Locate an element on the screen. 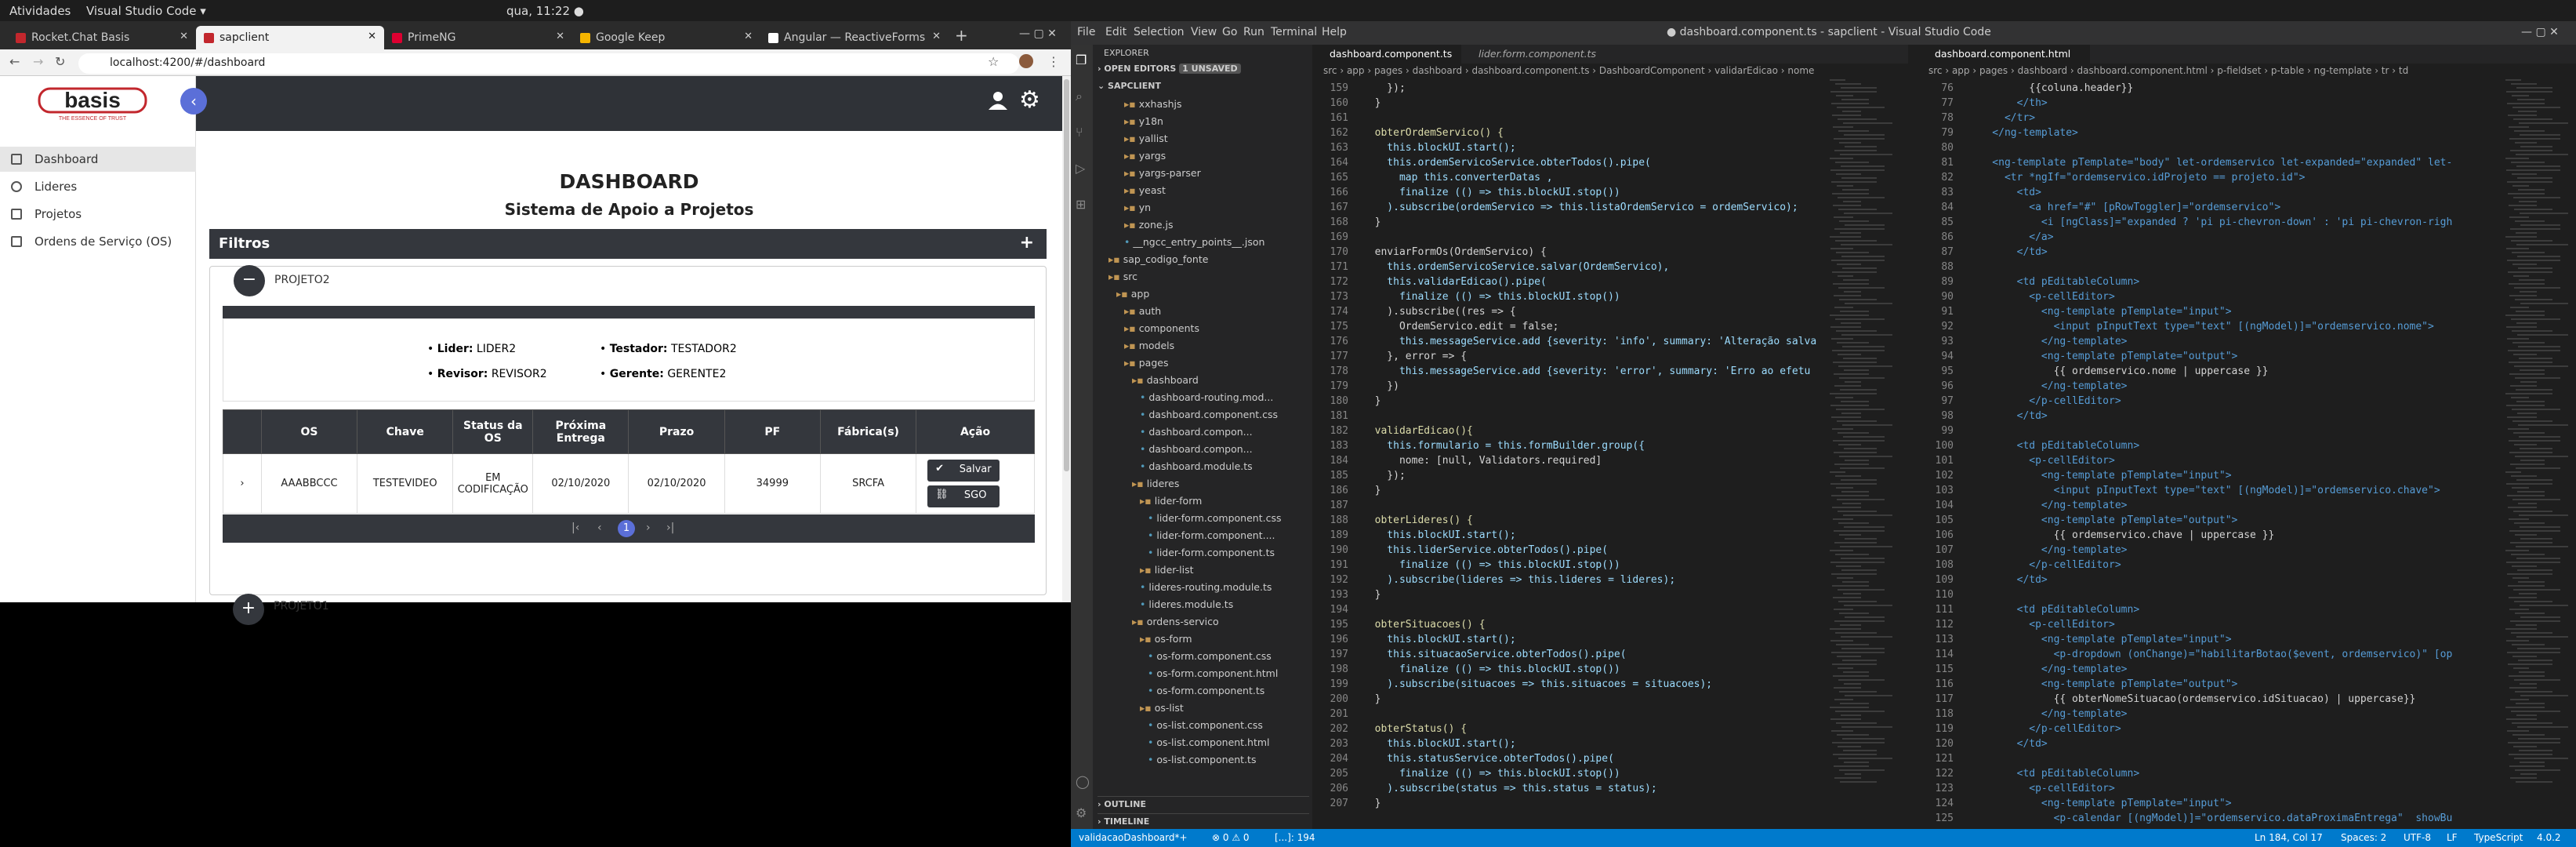 The width and height of the screenshot is (2576, 847). code-line: 96 </ng-template> is located at coordinates (2207, 387).